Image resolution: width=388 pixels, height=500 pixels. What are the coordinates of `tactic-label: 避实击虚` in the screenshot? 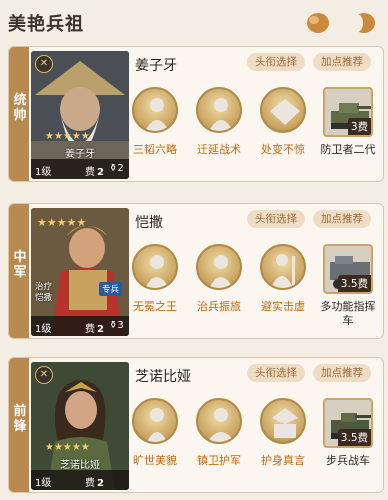 It's located at (283, 306).